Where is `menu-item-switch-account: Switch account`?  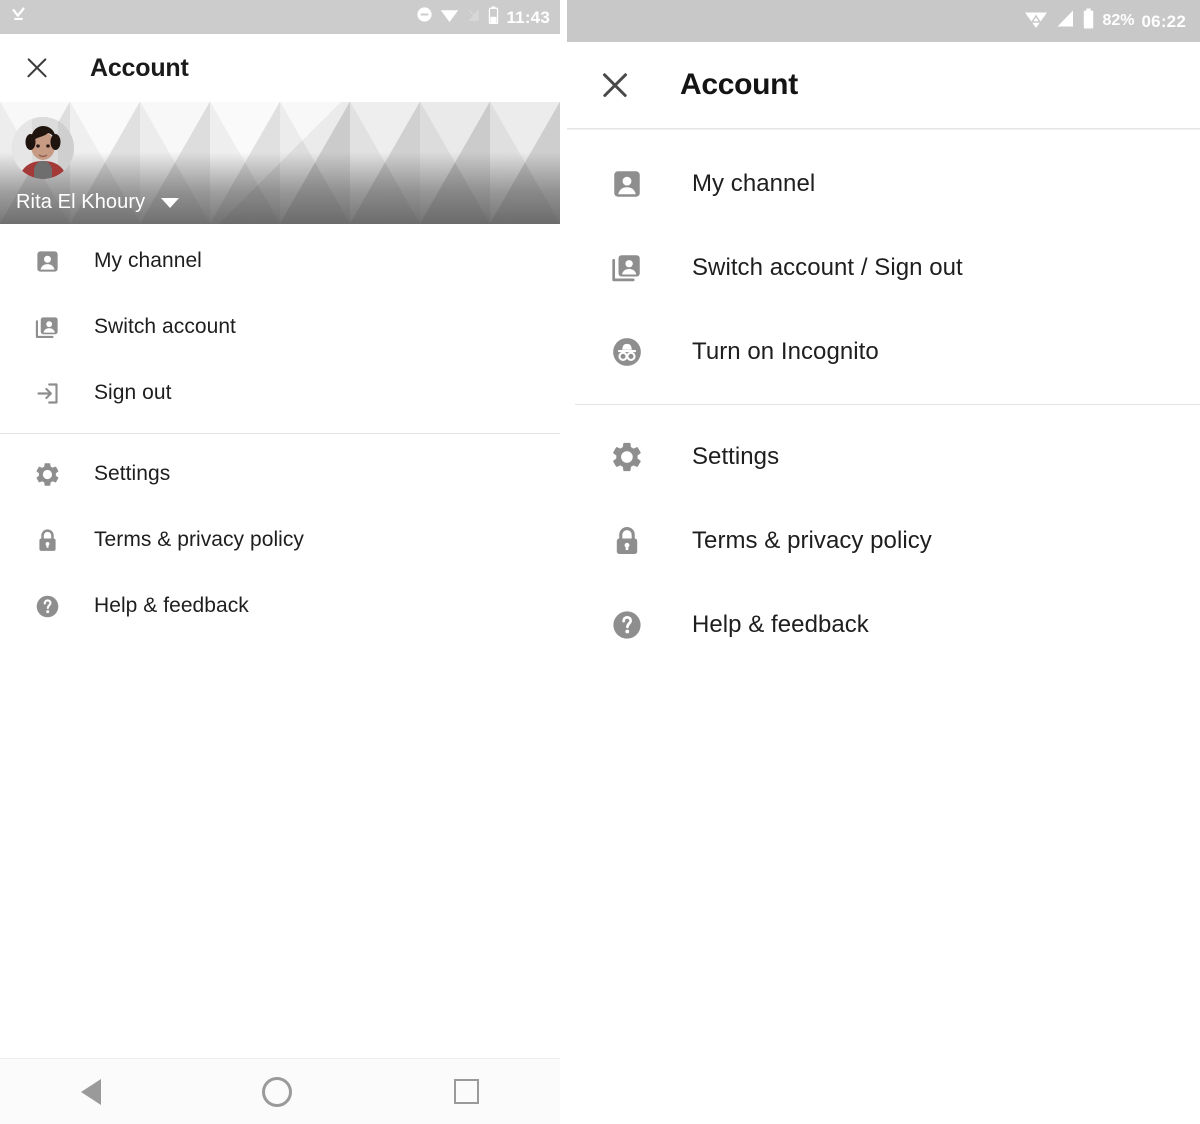 menu-item-switch-account: Switch account is located at coordinates (280, 327).